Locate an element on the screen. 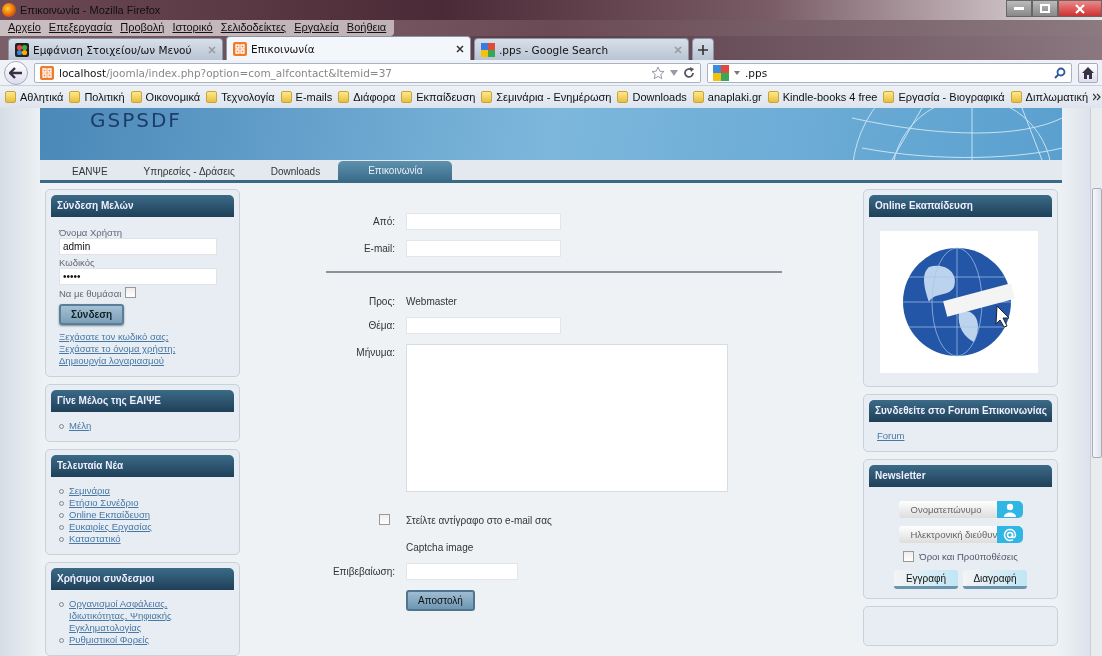  subscribe-button: Εγγραφή is located at coordinates (926, 579).